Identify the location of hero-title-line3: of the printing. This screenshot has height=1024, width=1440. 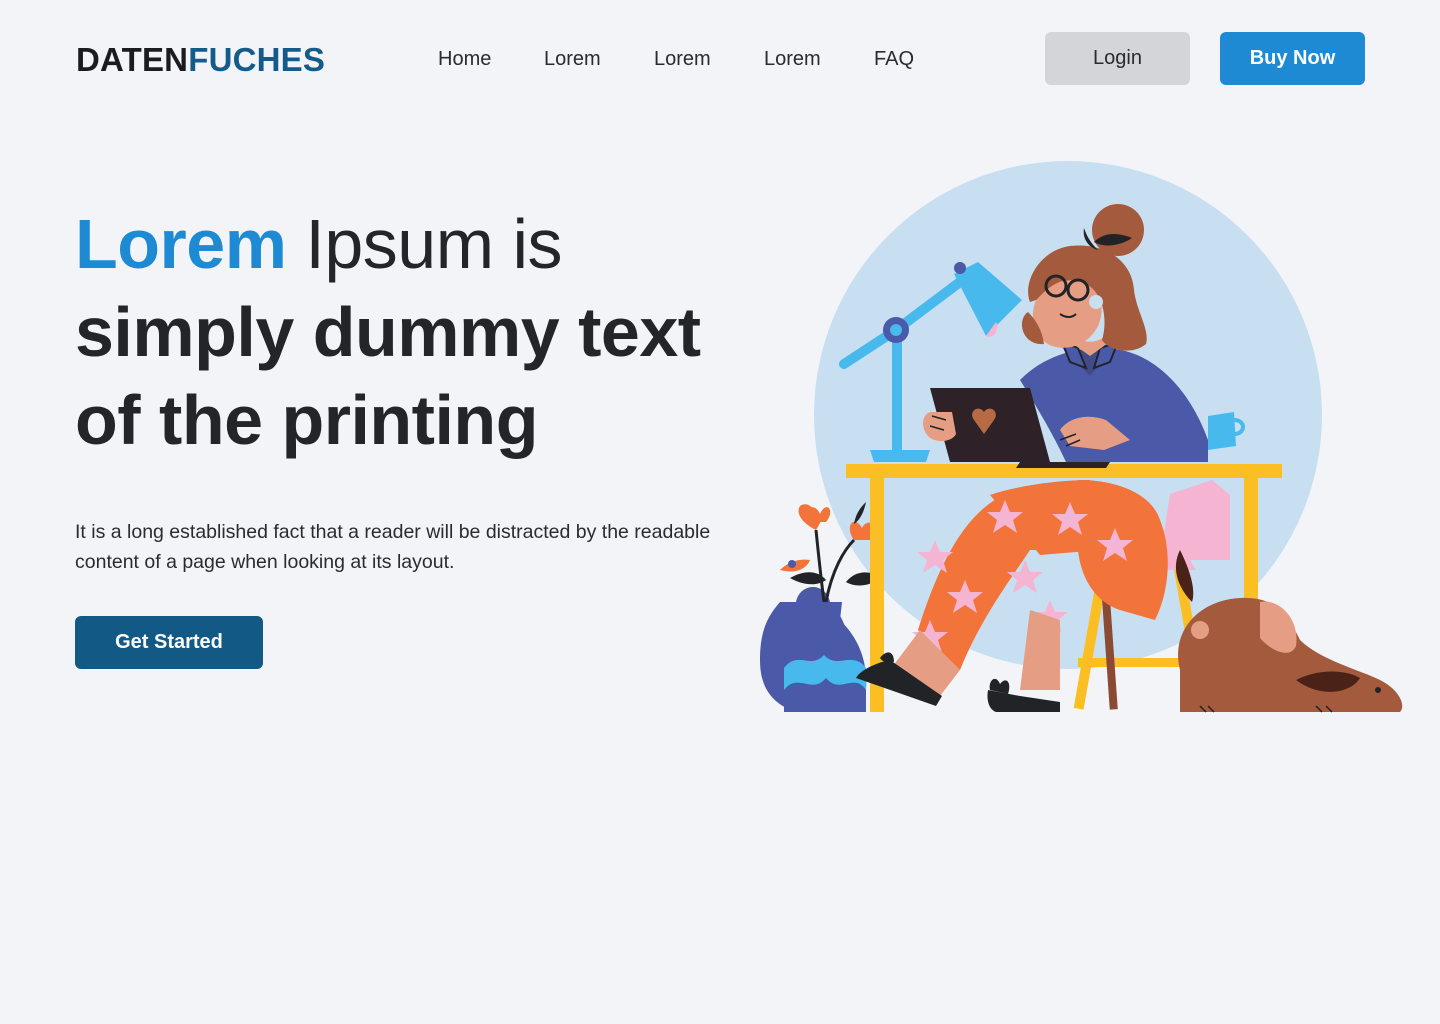
(306, 420).